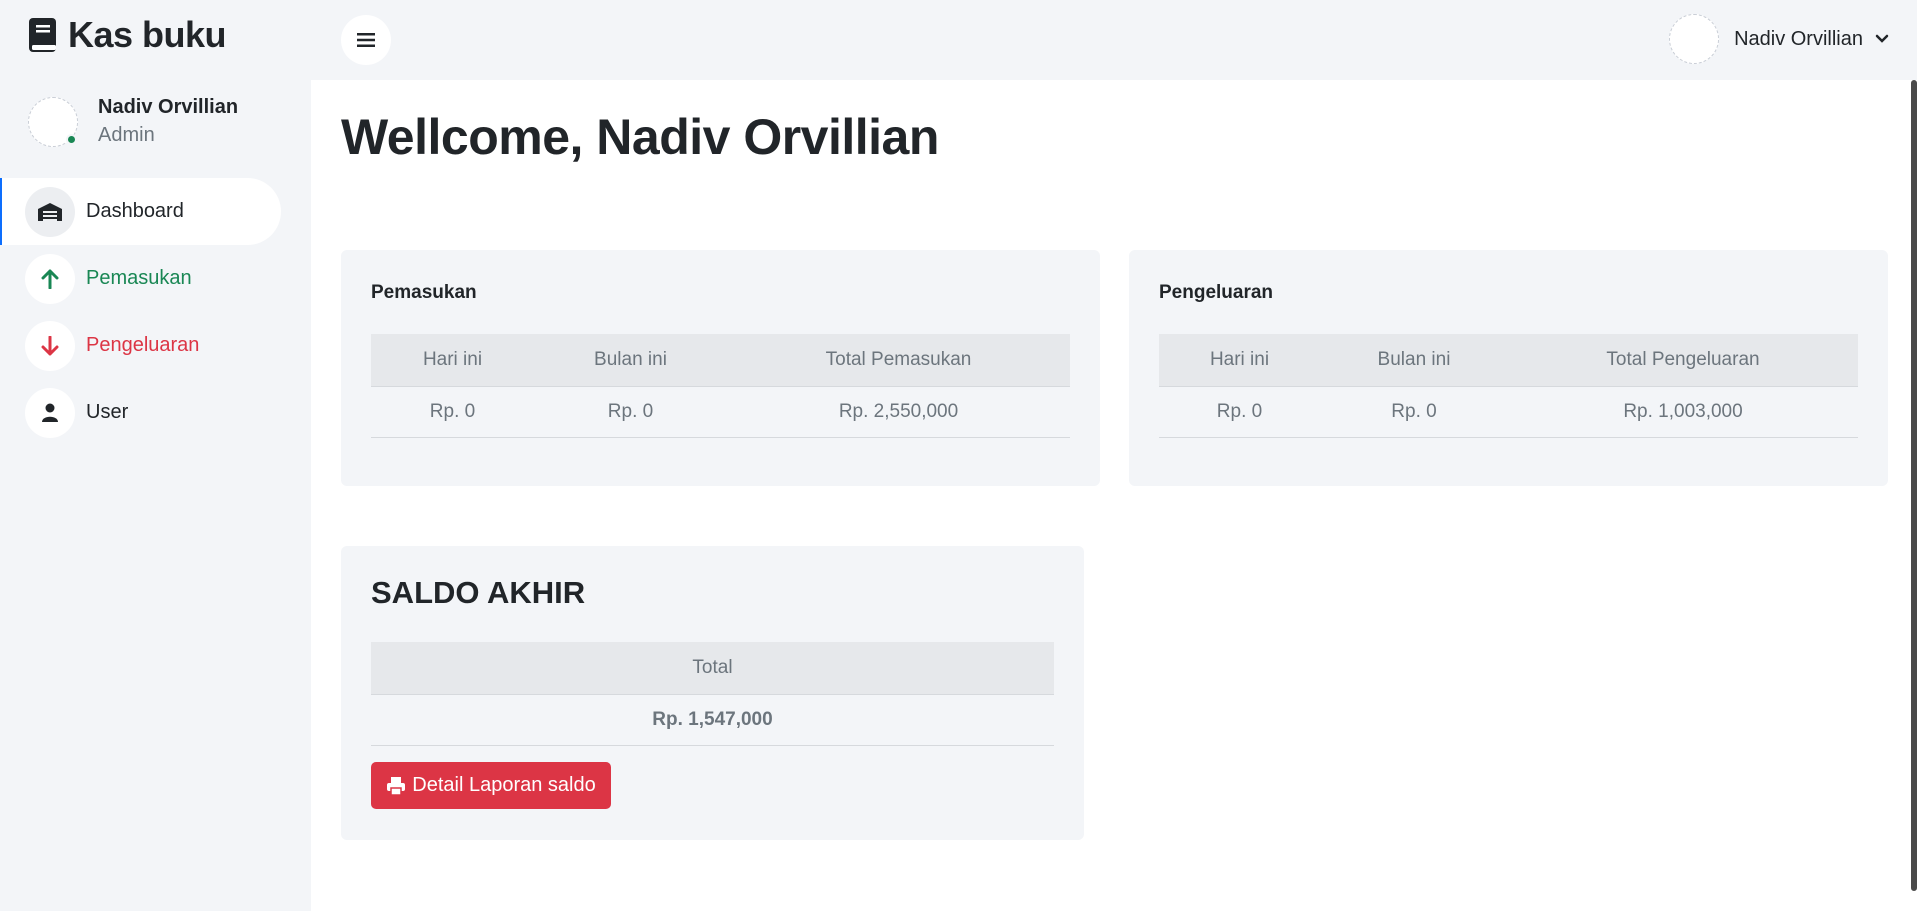 The height and width of the screenshot is (911, 1917). I want to click on brand-title: Kas buku, so click(147, 34).